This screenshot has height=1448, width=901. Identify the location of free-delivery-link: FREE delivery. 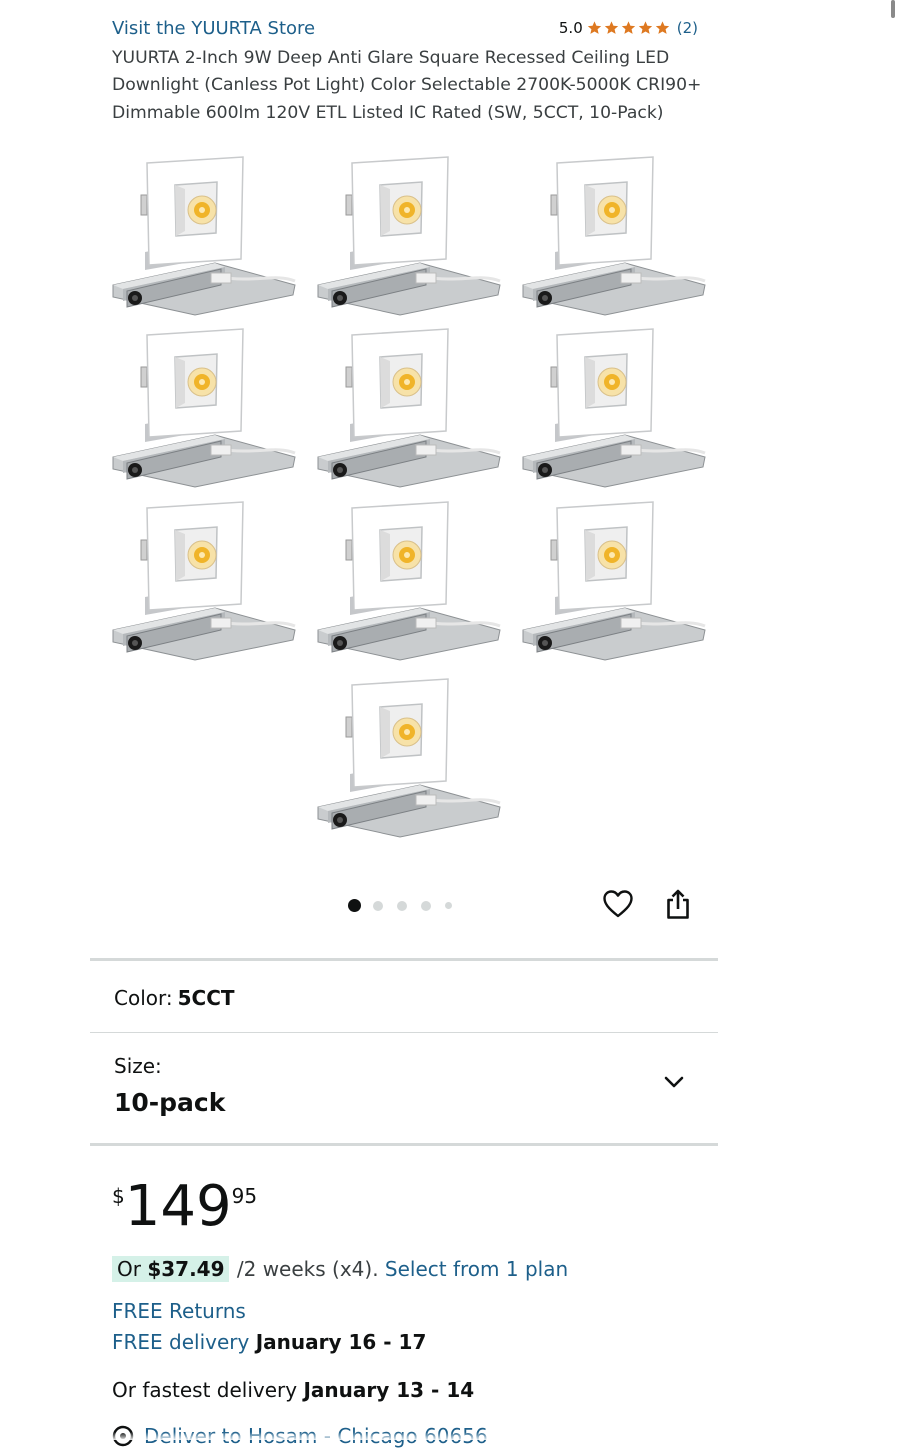
(180, 1342).